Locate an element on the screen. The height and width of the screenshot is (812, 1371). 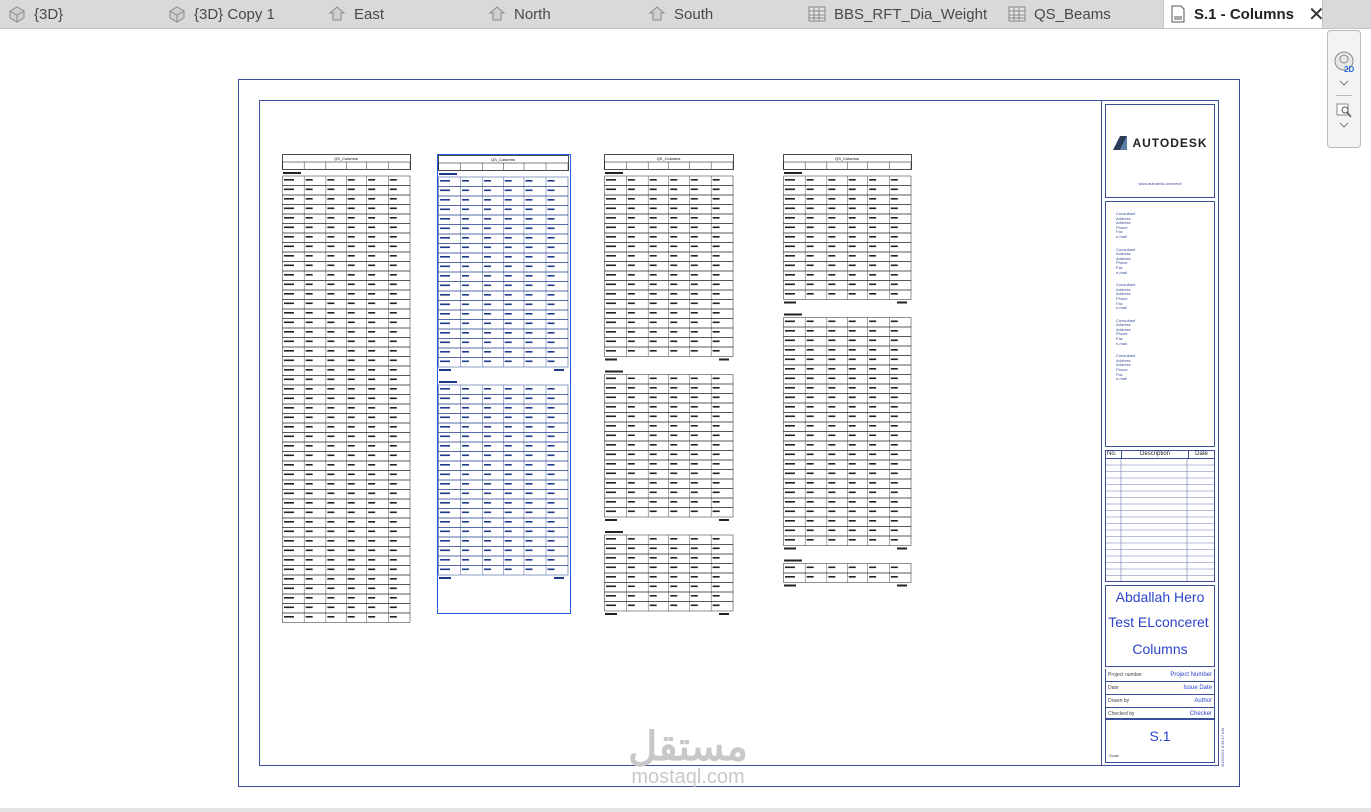
tab-label: East is located at coordinates (369, 14).